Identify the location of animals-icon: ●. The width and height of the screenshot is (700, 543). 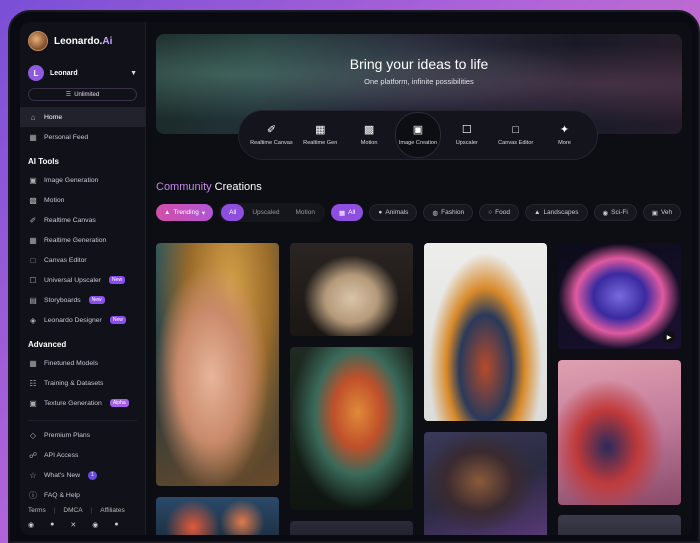
(380, 212).